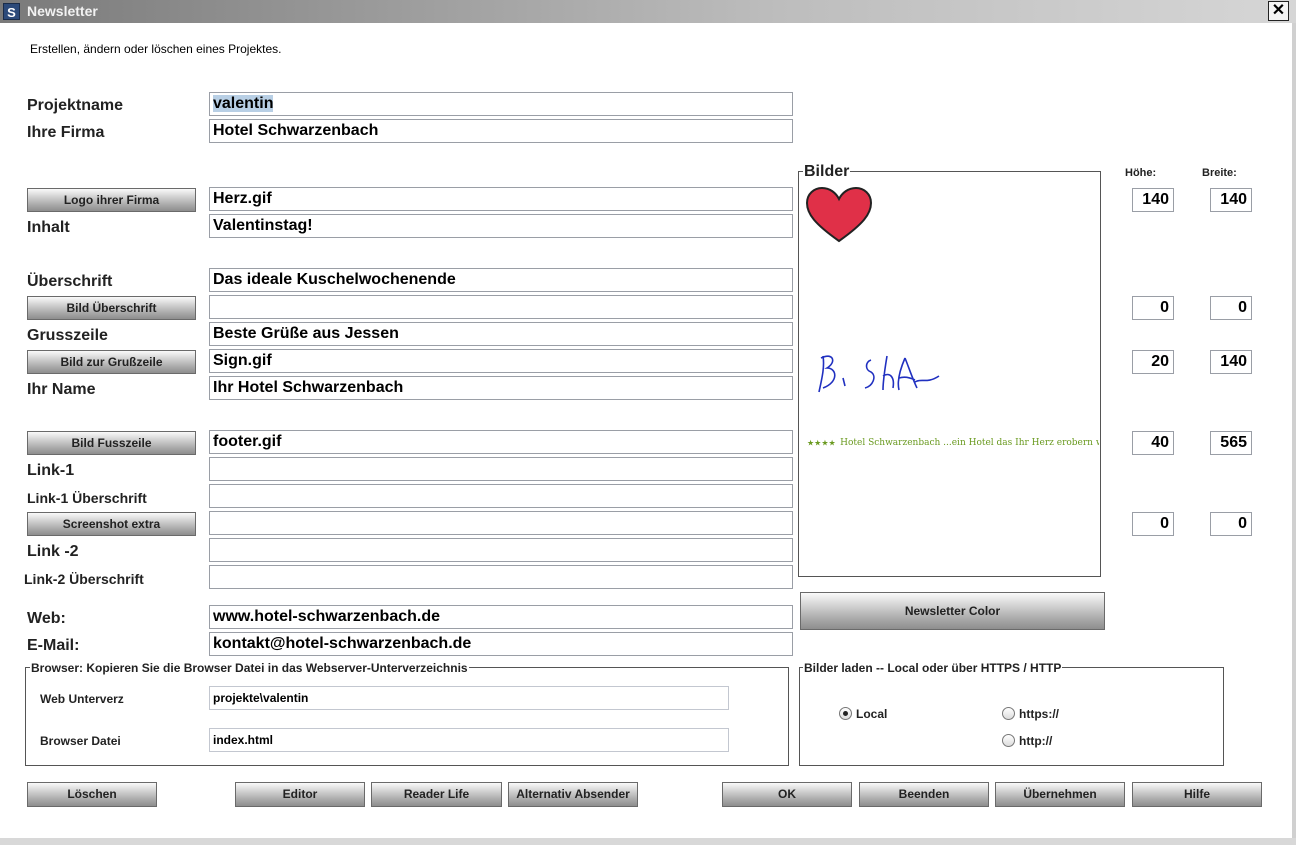  What do you see at coordinates (501, 280) in the screenshot?
I see `ueberschrift-input: Das ideale Kuschelwochenende` at bounding box center [501, 280].